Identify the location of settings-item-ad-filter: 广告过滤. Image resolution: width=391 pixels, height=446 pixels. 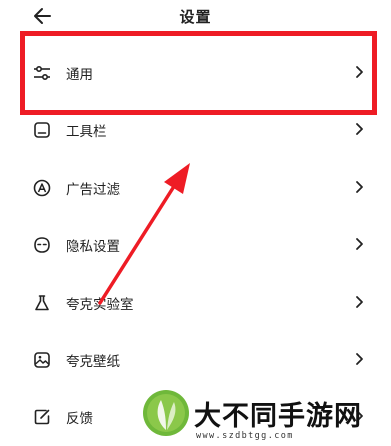
(195, 188).